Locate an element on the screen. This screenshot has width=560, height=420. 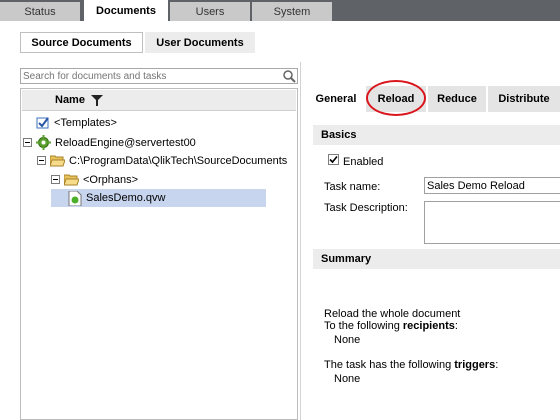
tree-item-reload-engine: ReloadEngine@servertest00 is located at coordinates (109, 142).